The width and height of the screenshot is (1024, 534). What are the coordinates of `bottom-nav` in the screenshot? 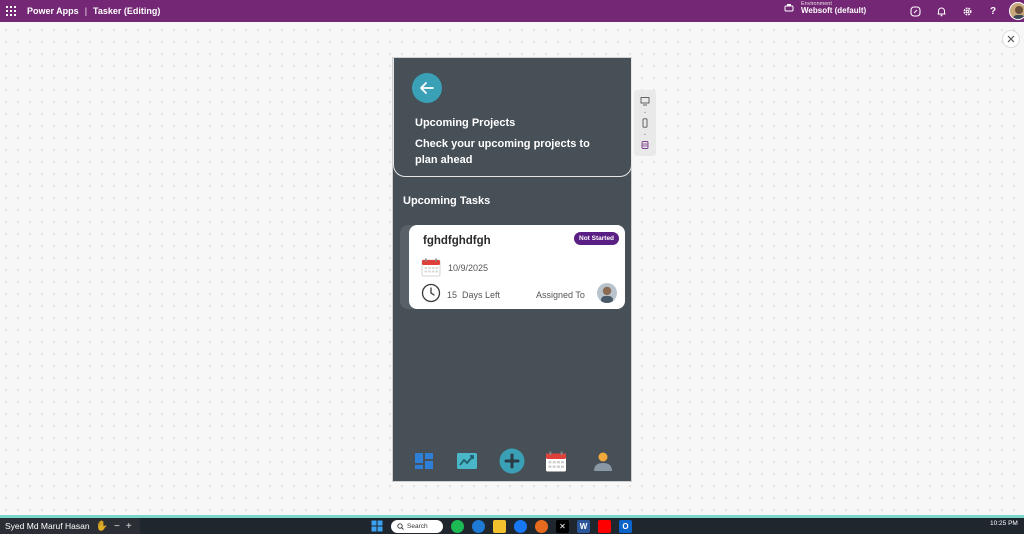 It's located at (513, 463).